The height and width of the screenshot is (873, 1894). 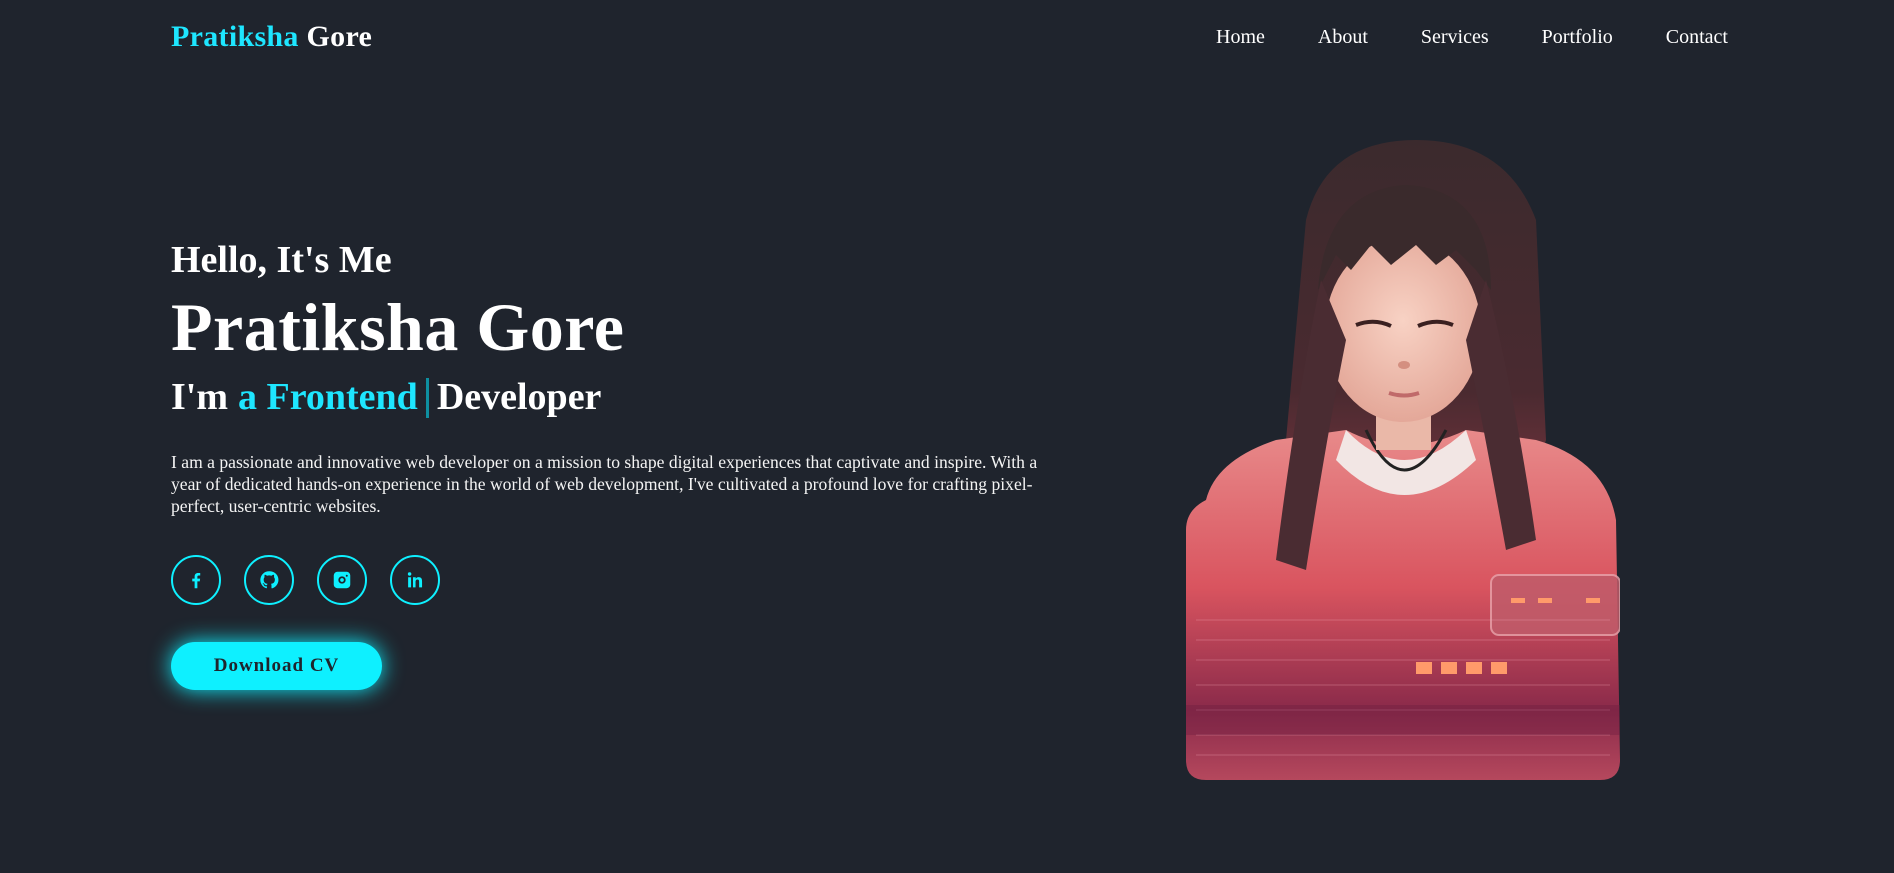 What do you see at coordinates (398, 326) in the screenshot?
I see `hero-name: Pratiksha Gore` at bounding box center [398, 326].